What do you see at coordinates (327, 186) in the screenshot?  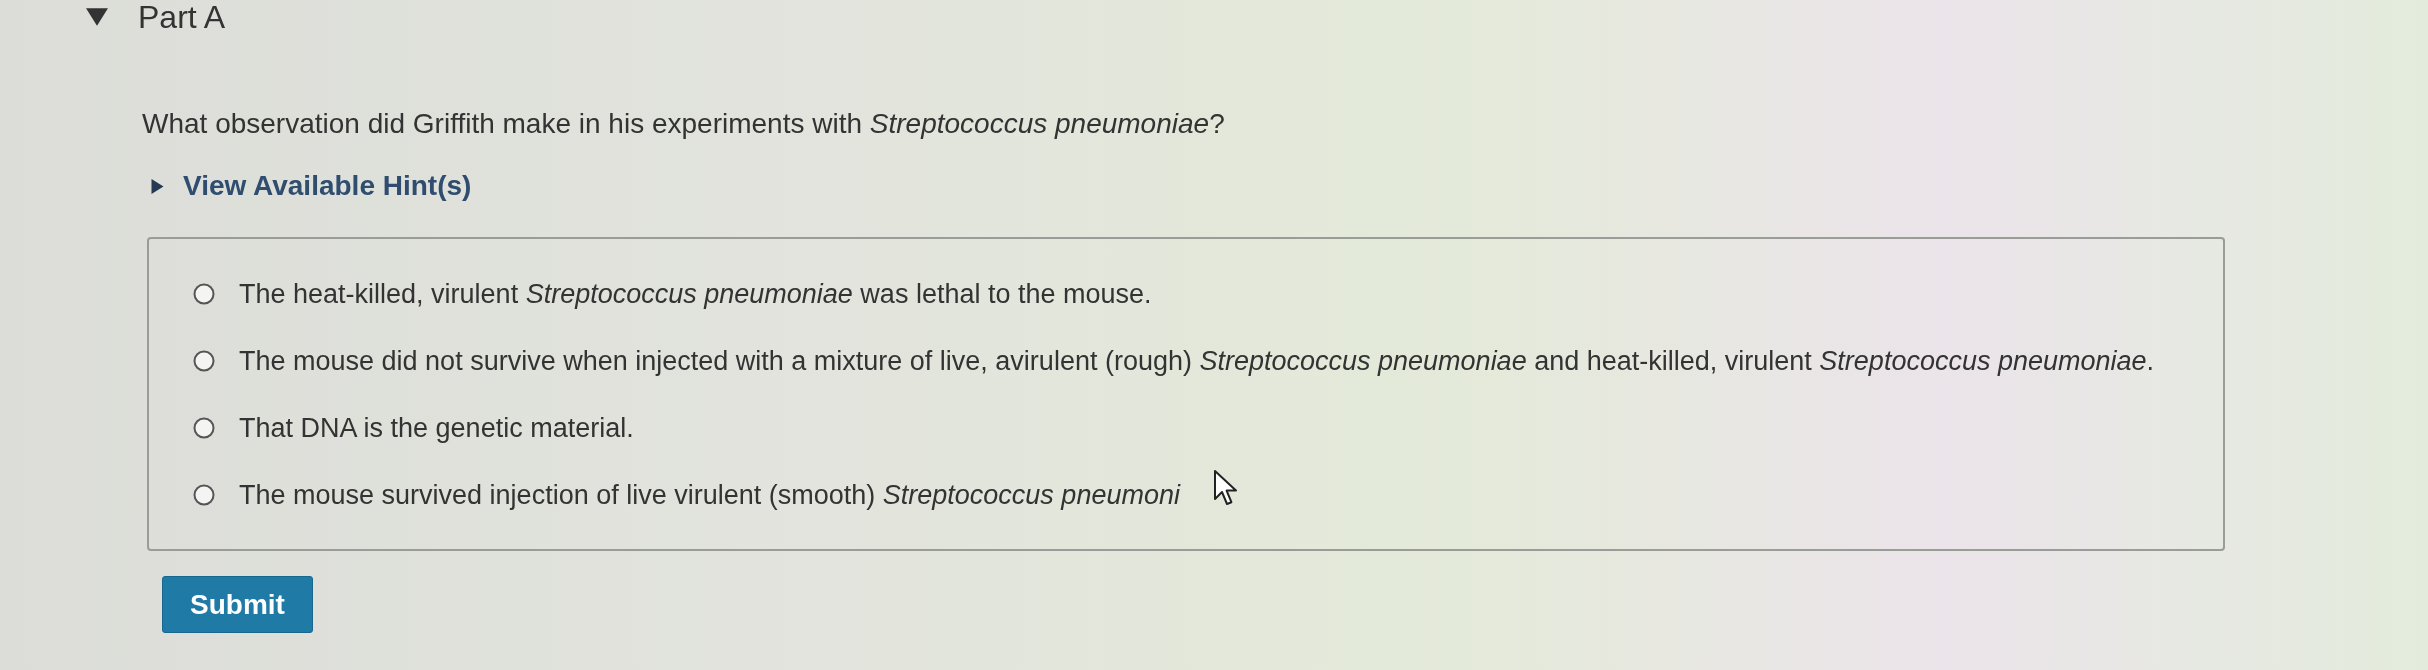 I see `hints-toggle: View Available Hint(s)` at bounding box center [327, 186].